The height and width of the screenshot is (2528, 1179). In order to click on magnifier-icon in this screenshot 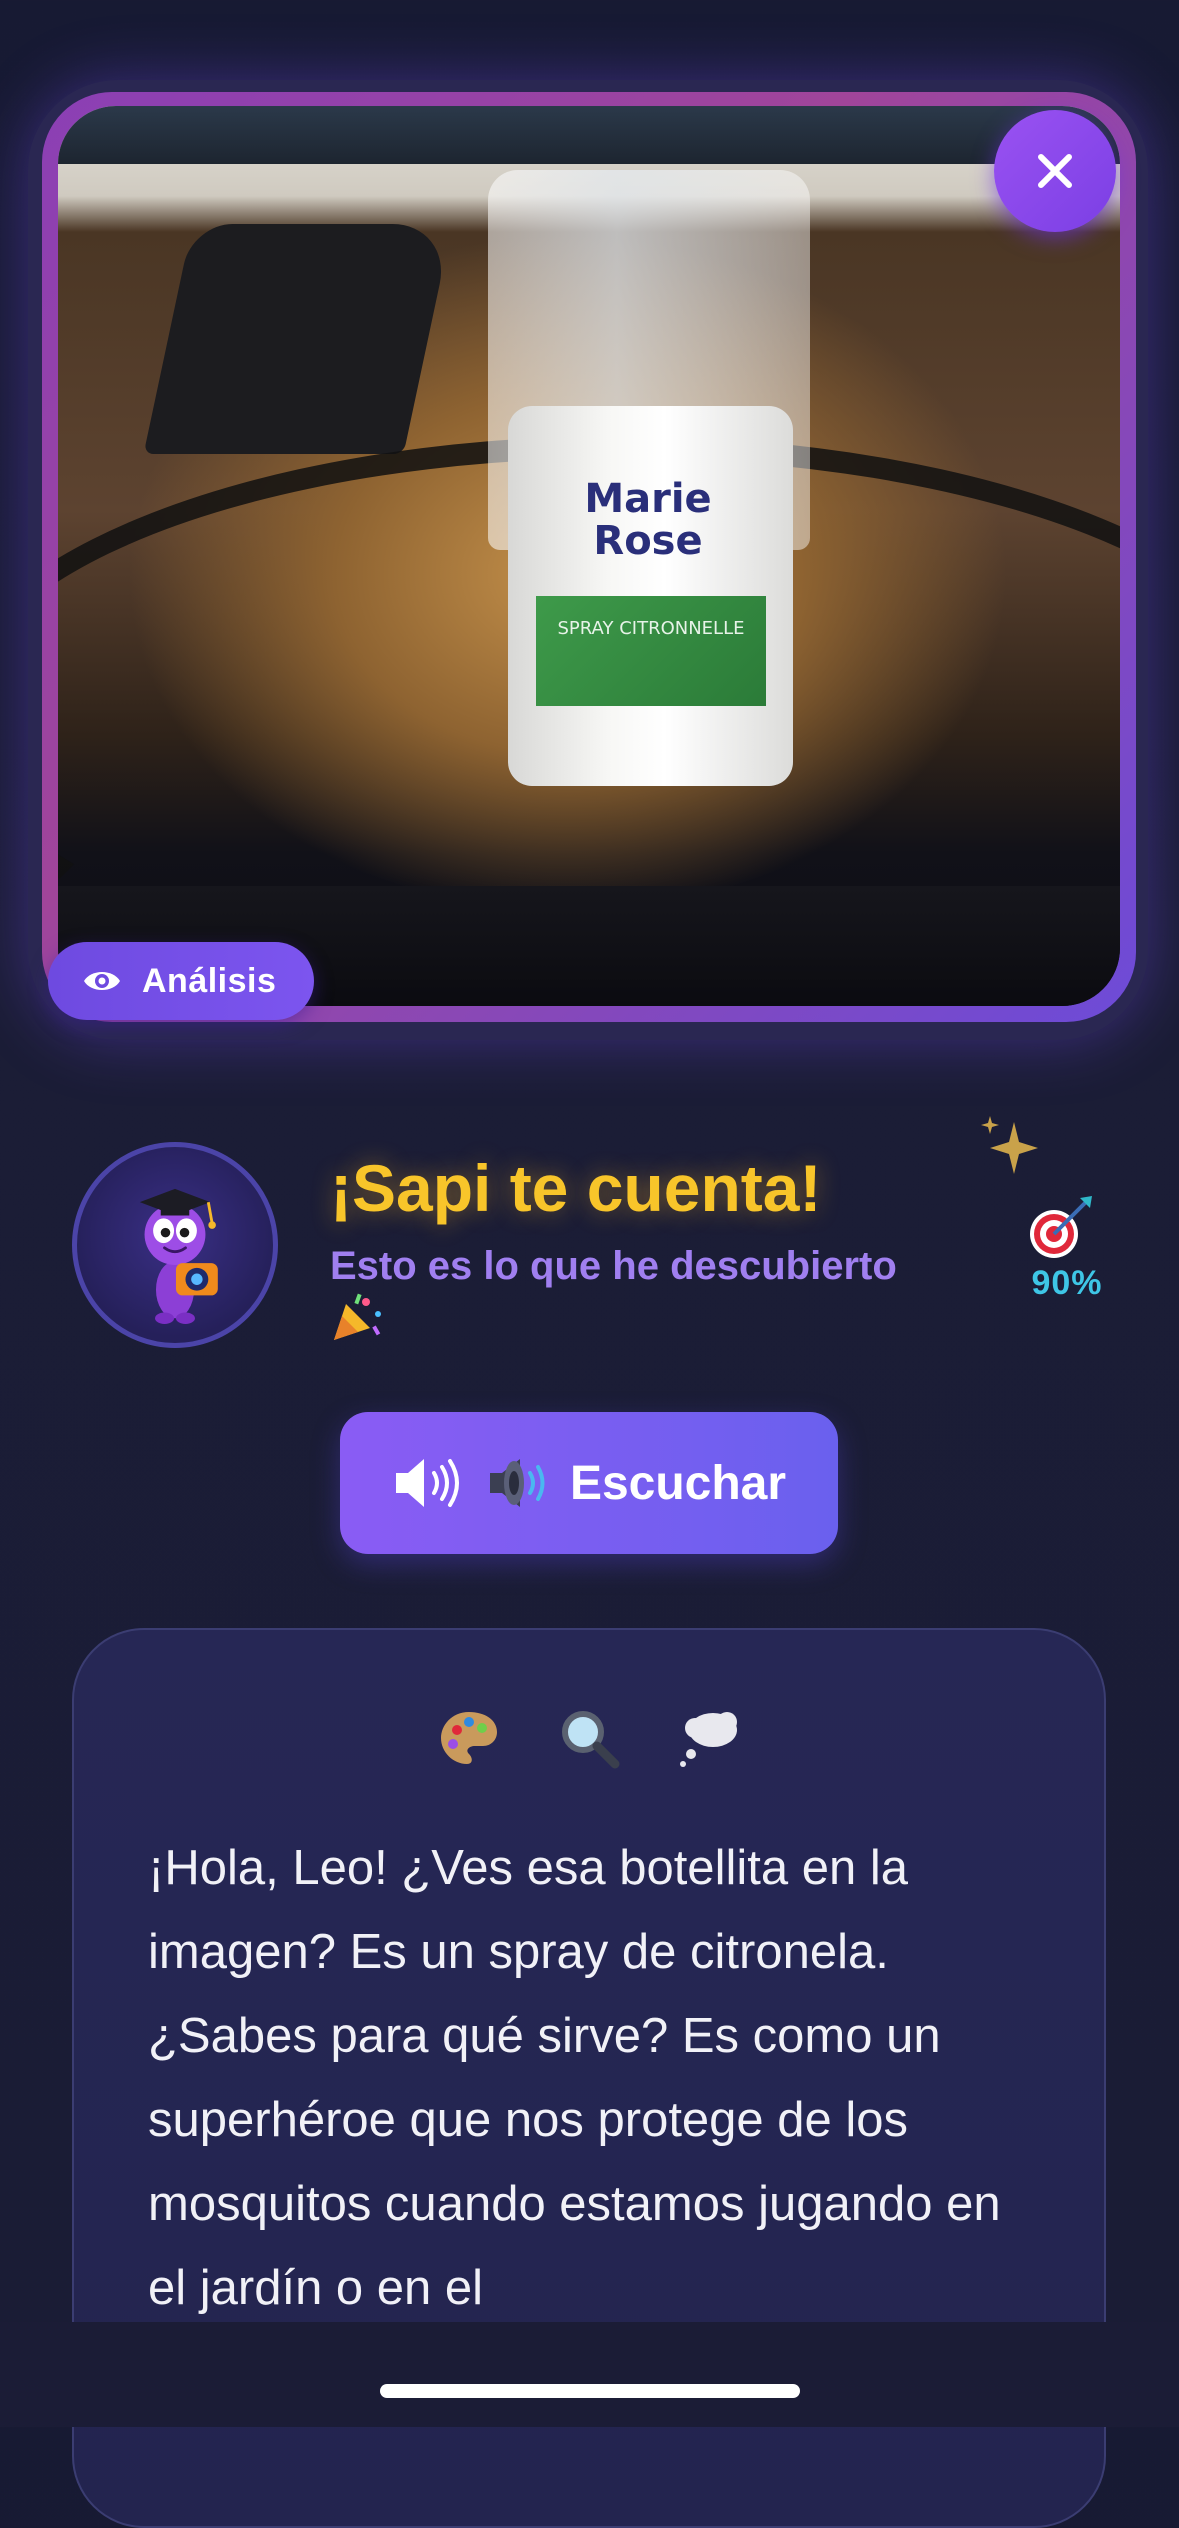, I will do `click(591, 1740)`.